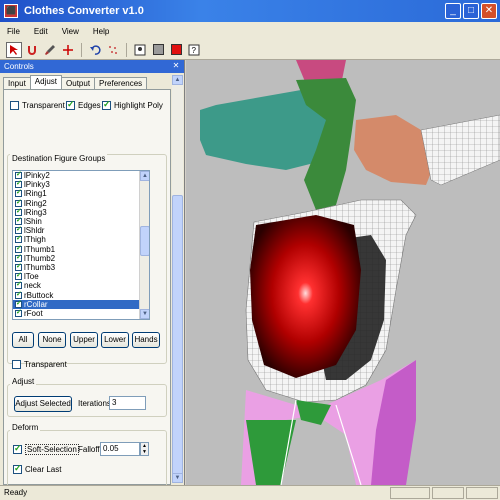 This screenshot has width=500, height=500. What do you see at coordinates (68, 50) in the screenshot?
I see `move-axis-icon` at bounding box center [68, 50].